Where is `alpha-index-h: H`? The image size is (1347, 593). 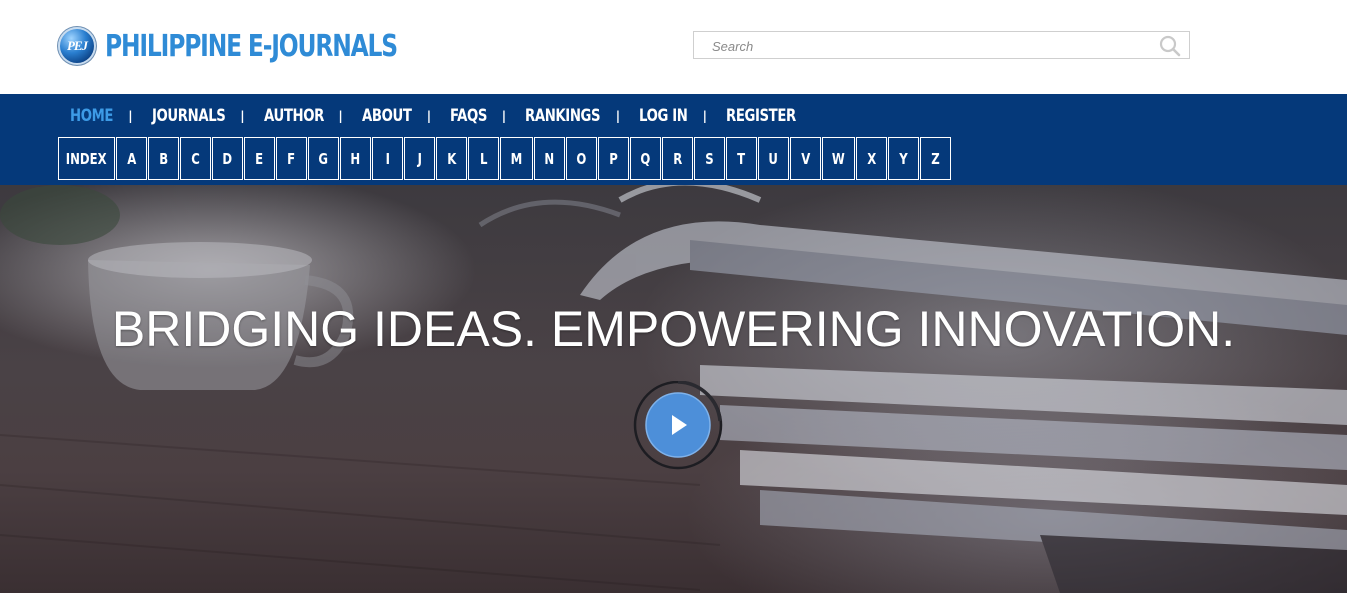 alpha-index-h: H is located at coordinates (355, 158).